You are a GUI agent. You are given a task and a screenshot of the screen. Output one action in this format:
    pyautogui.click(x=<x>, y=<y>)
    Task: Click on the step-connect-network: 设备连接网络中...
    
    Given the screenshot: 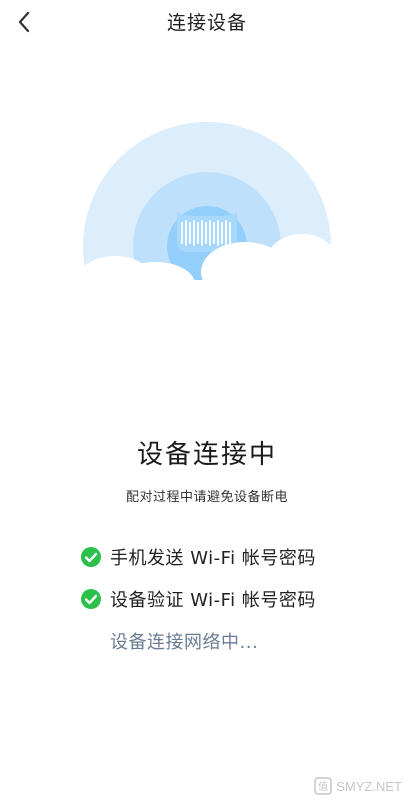 What is the action you would take?
    pyautogui.click(x=230, y=641)
    